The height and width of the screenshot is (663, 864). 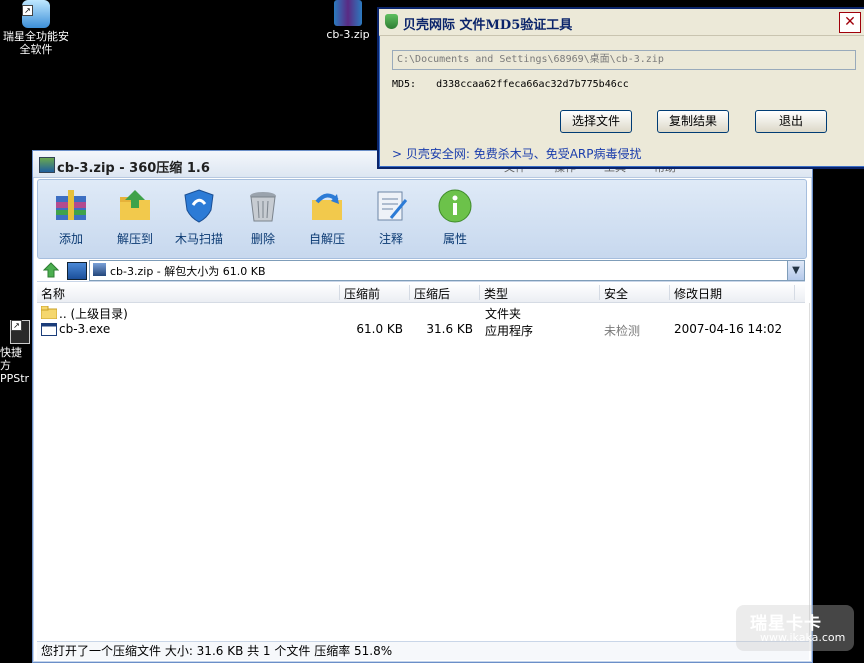 What do you see at coordinates (36, 14) in the screenshot?
I see `rising-icon: ↗` at bounding box center [36, 14].